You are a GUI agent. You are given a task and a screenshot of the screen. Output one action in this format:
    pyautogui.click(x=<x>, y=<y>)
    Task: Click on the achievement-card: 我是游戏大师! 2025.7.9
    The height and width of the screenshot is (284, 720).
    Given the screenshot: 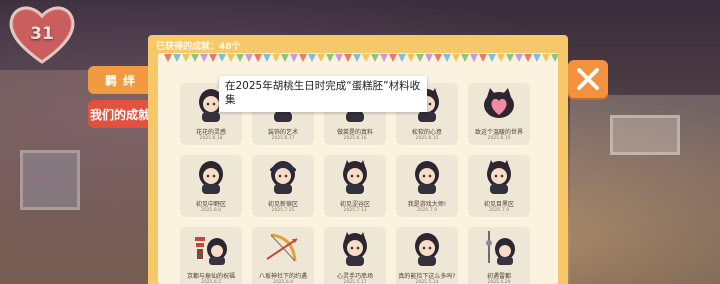 What is the action you would take?
    pyautogui.click(x=427, y=186)
    